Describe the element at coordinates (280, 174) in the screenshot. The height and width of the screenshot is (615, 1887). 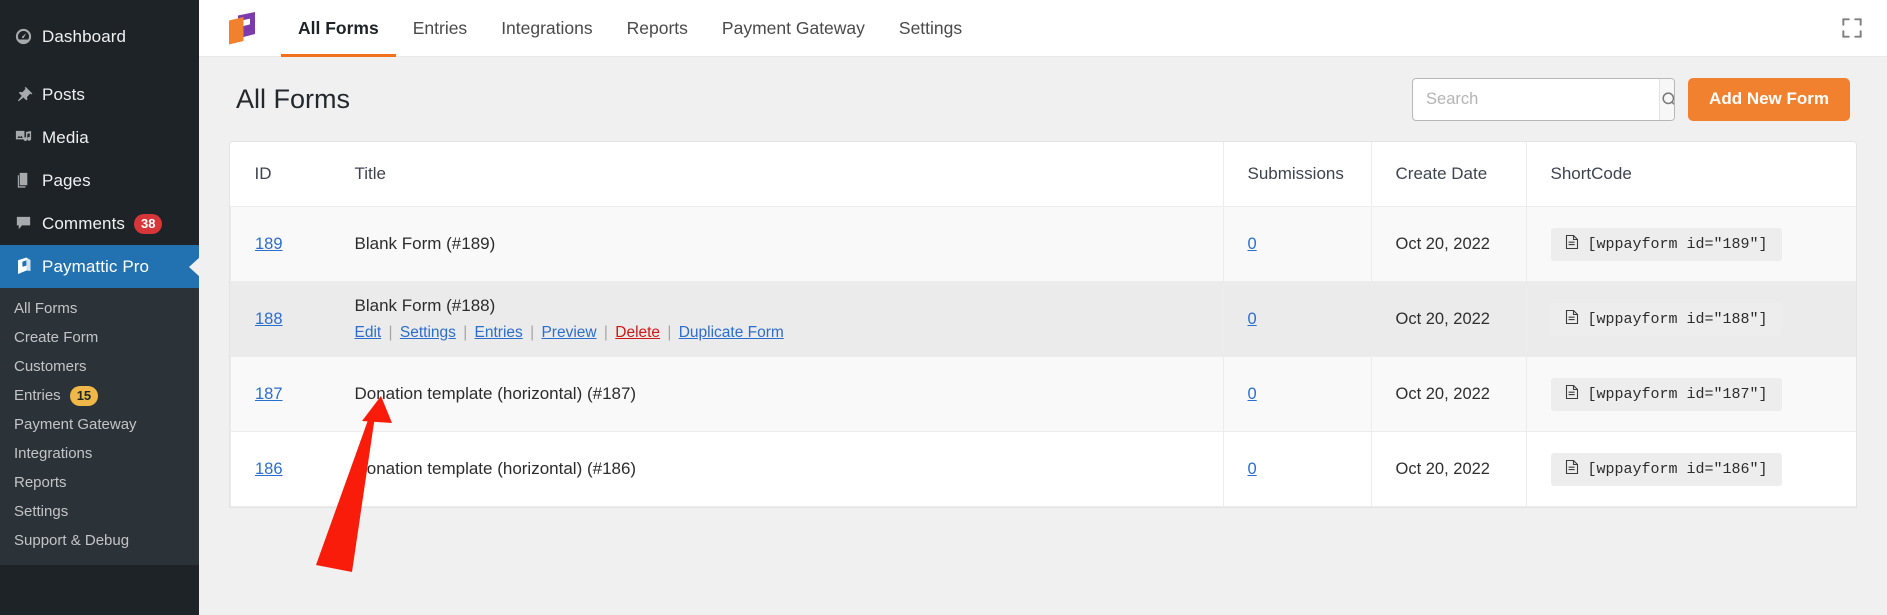
I see `column-header-id: ID` at that location.